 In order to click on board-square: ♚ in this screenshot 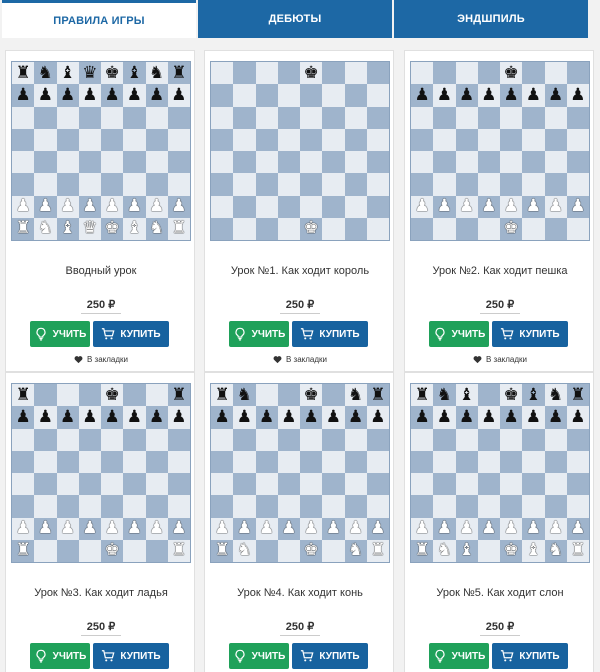, I will do `click(311, 550)`.